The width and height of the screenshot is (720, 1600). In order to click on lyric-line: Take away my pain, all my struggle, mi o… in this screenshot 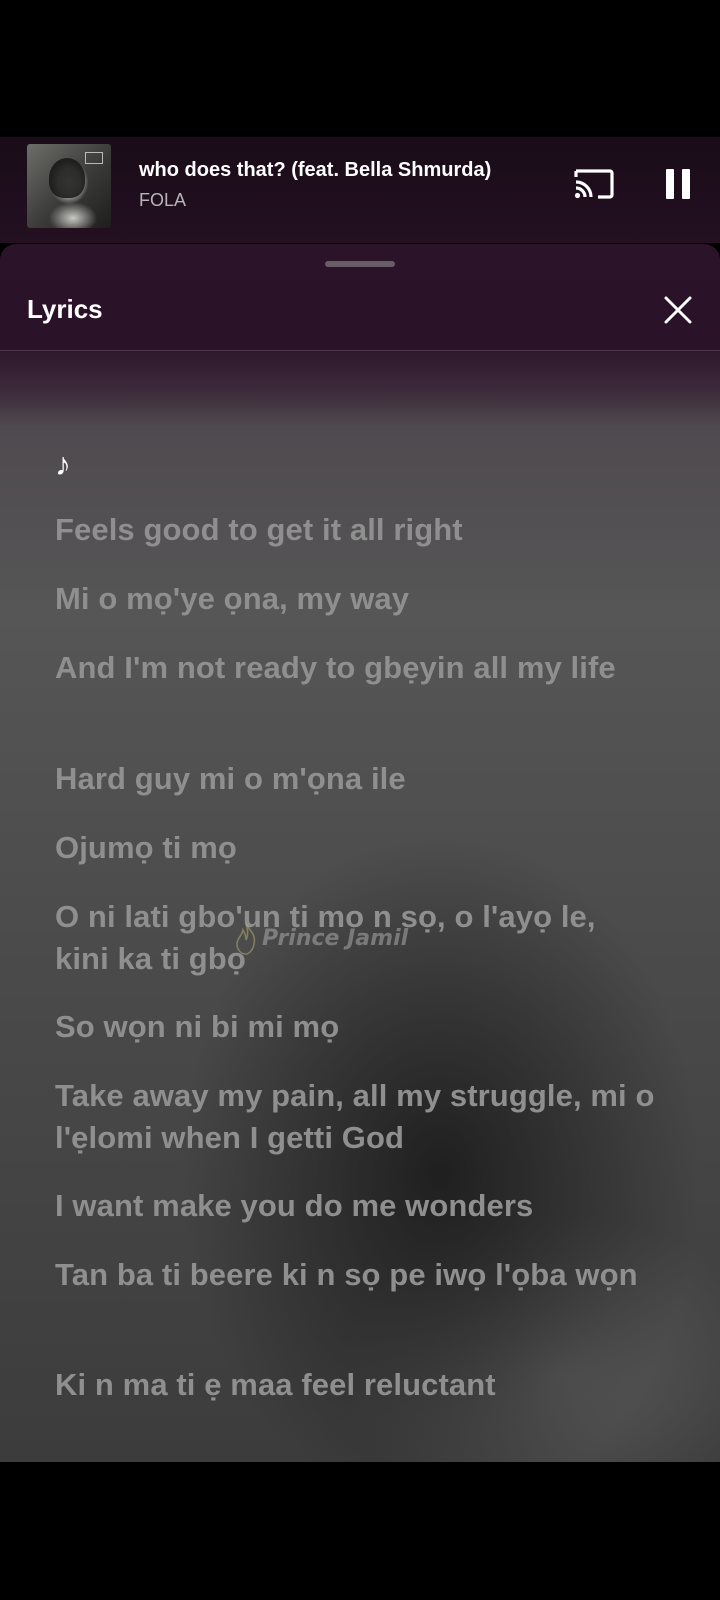, I will do `click(355, 1117)`.